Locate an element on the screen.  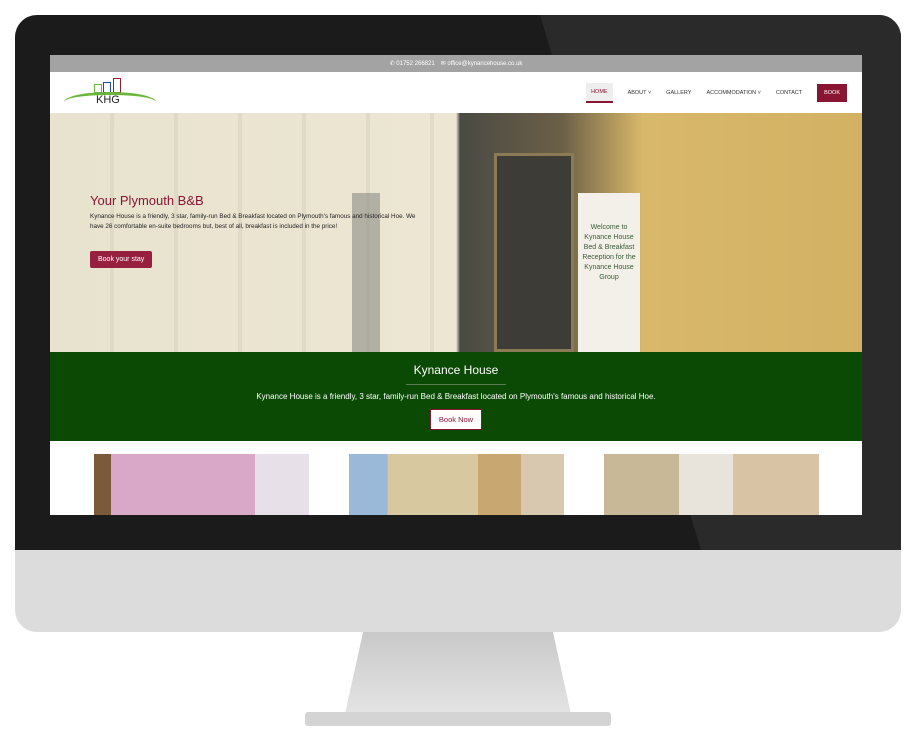
nav-home: HOME is located at coordinates (599, 92).